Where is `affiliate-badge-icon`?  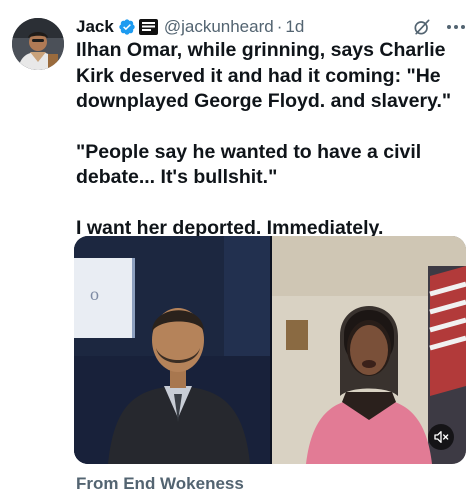 affiliate-badge-icon is located at coordinates (148, 26).